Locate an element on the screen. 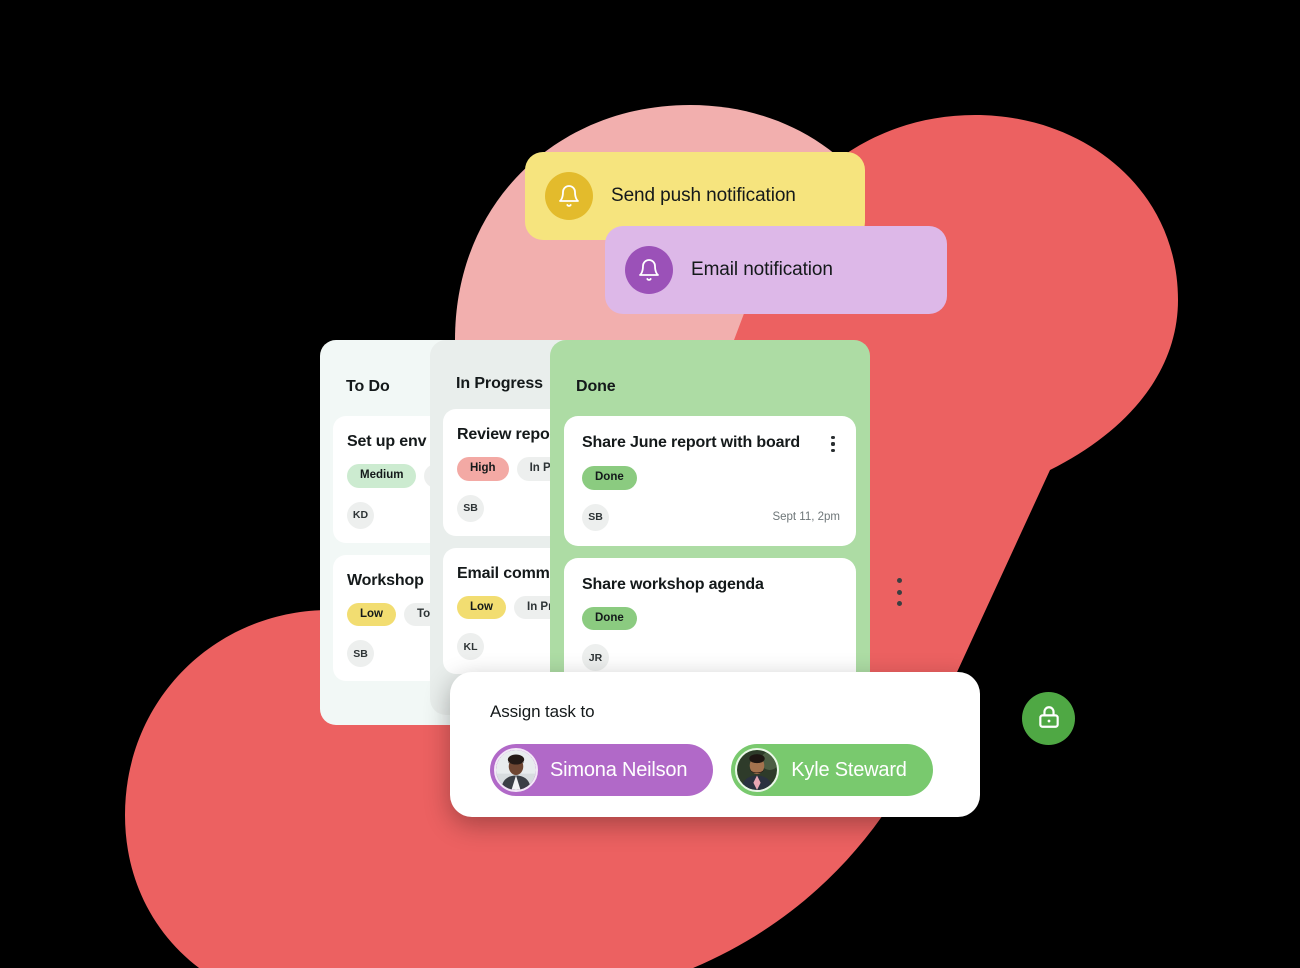 The image size is (1300, 968). card-title: Review report is located at coordinates (509, 434).